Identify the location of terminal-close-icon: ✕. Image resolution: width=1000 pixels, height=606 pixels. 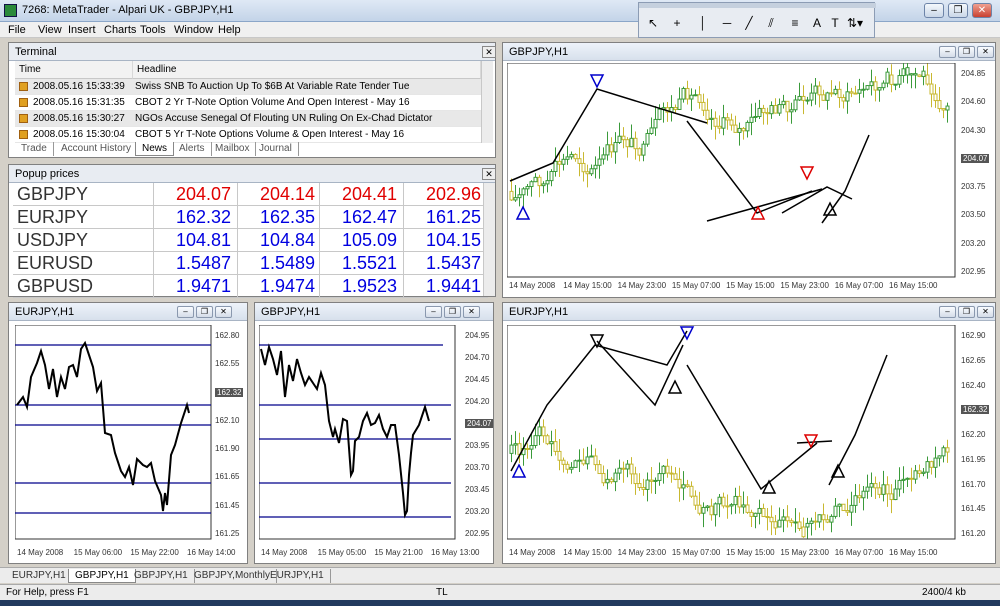
(489, 52).